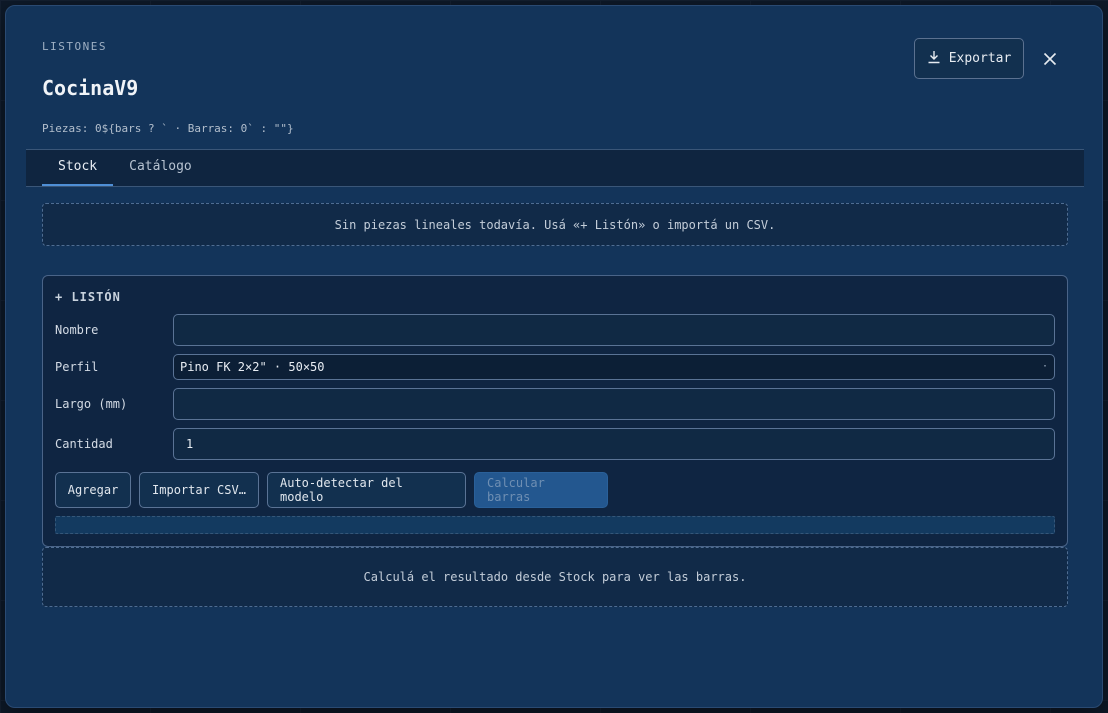  What do you see at coordinates (77, 330) in the screenshot?
I see `nombre-label: Nombre` at bounding box center [77, 330].